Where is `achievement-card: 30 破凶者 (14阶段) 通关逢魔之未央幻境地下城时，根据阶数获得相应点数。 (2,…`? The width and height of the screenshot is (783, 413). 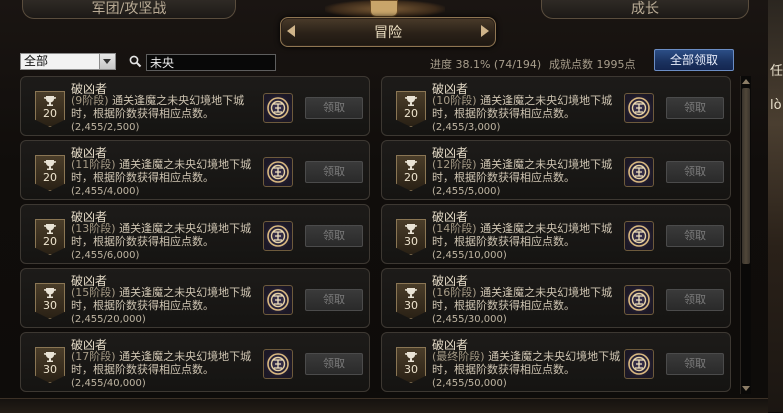 achievement-card: 30 破凶者 (14阶段) 通关逢魔之未央幻境地下城时，根据阶数获得相应点数。 (2,… is located at coordinates (556, 234).